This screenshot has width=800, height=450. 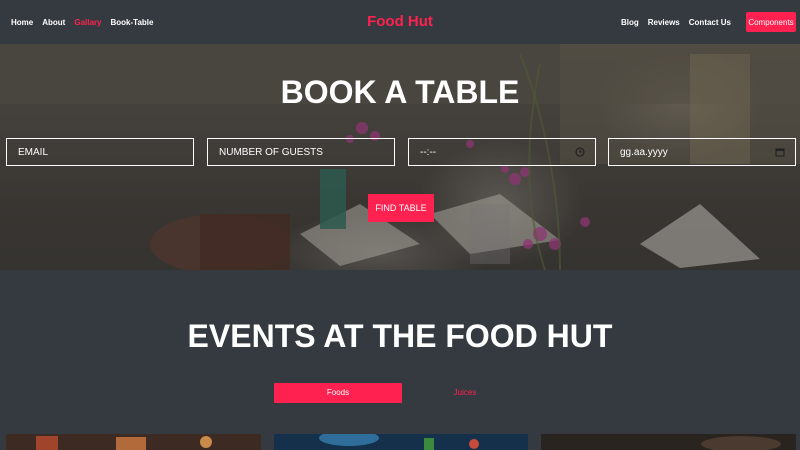 What do you see at coordinates (338, 393) in the screenshot?
I see `tab-foods: Foods` at bounding box center [338, 393].